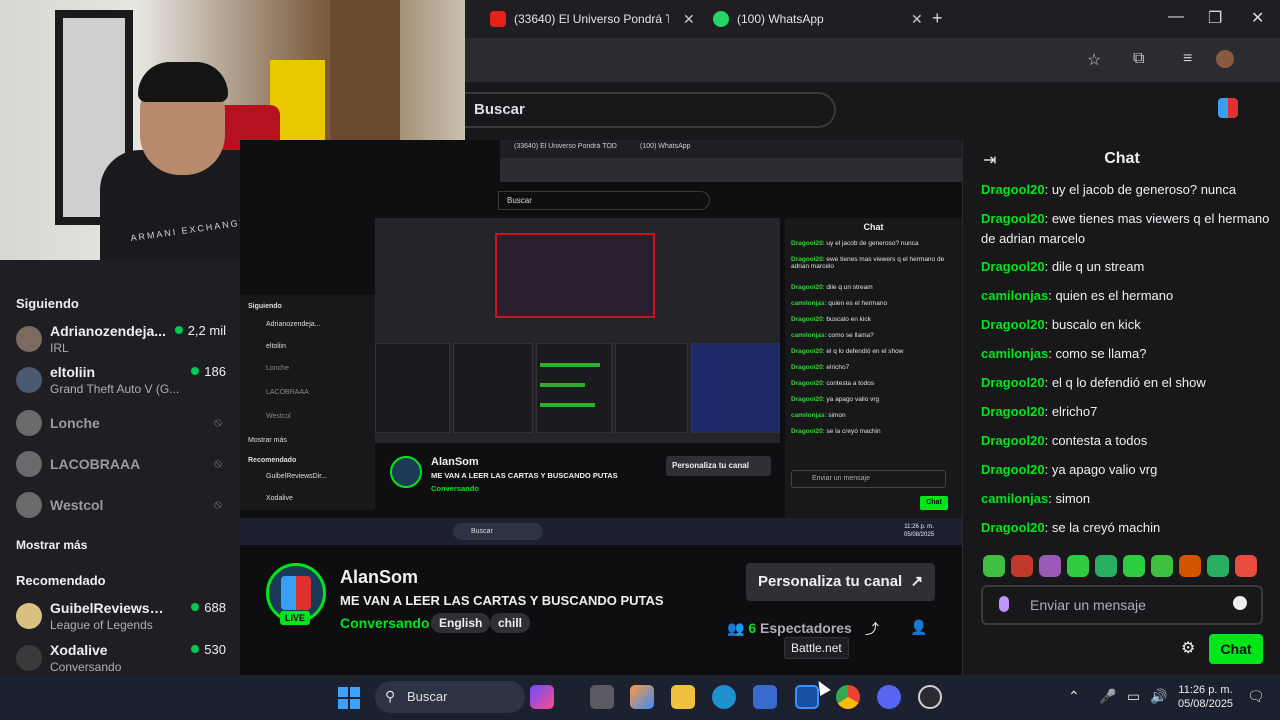  Describe the element at coordinates (937, 18) in the screenshot. I see `new-tab-icon: +` at that location.